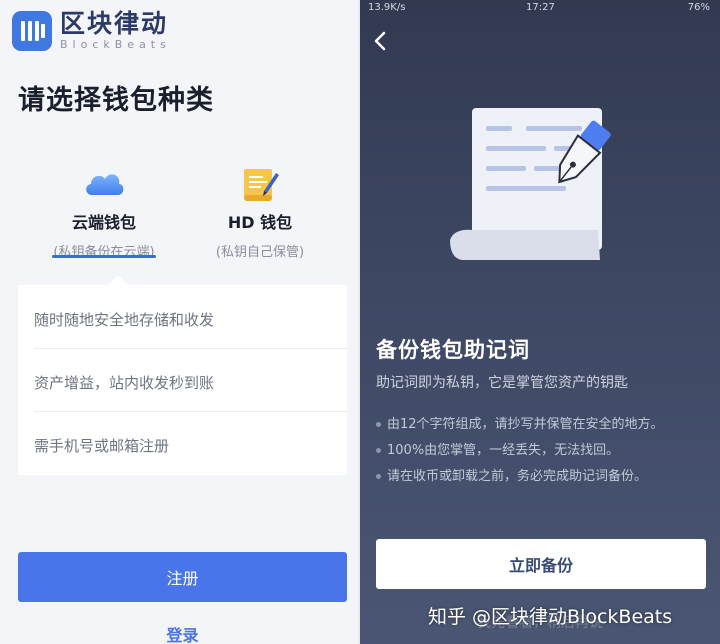 The image size is (720, 644). I want to click on wallet-option-hd: HD 钱包 (私钥自己保管), so click(260, 212).